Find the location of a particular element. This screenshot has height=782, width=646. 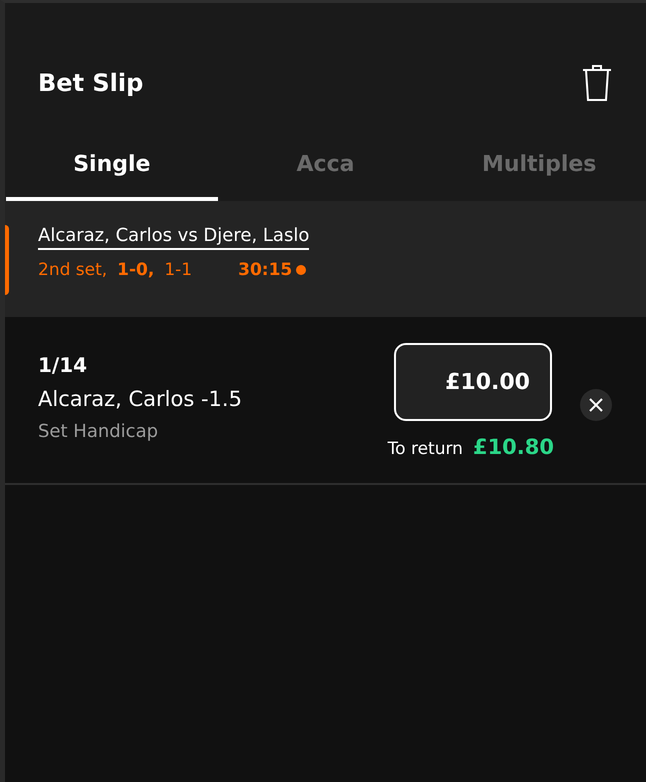

close-icon is located at coordinates (596, 405).